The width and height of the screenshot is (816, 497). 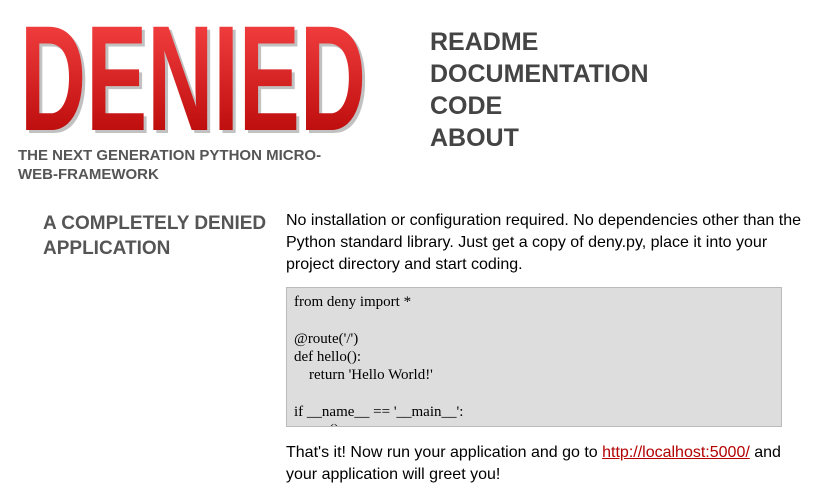 What do you see at coordinates (539, 42) in the screenshot?
I see `nav-readme: README` at bounding box center [539, 42].